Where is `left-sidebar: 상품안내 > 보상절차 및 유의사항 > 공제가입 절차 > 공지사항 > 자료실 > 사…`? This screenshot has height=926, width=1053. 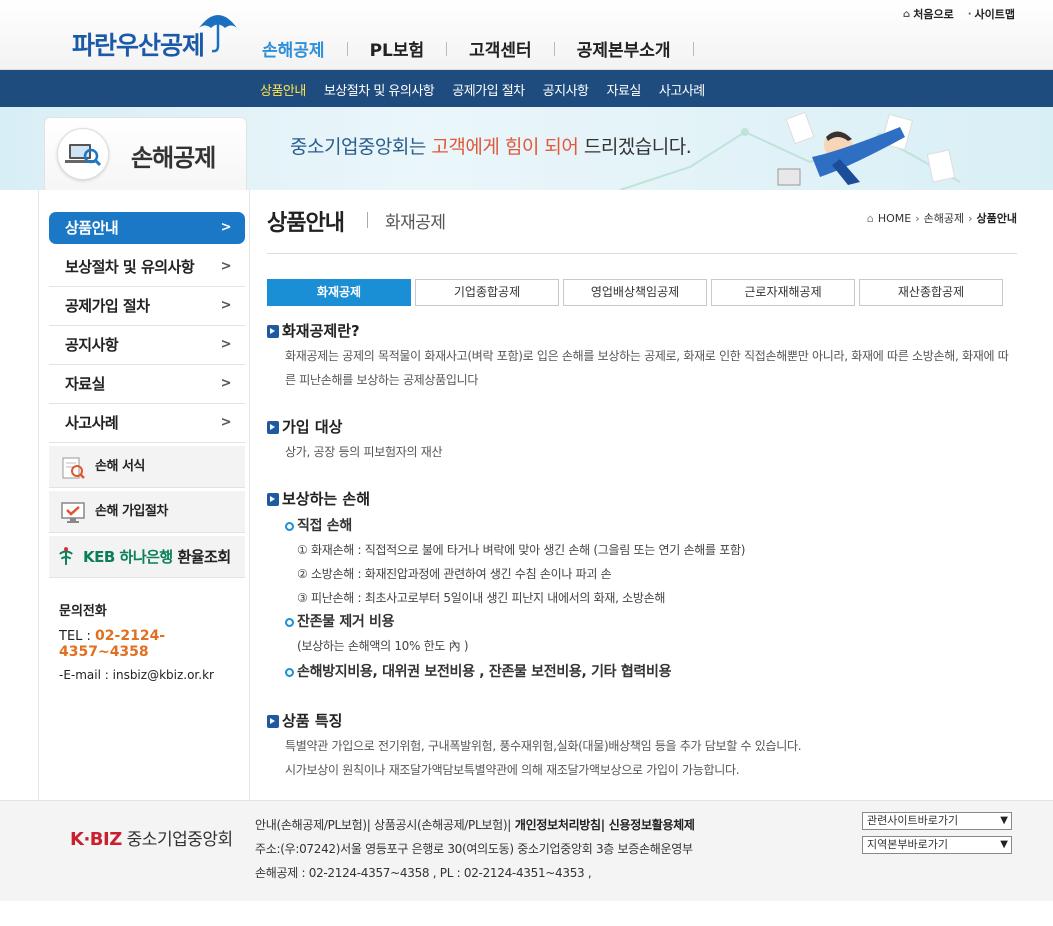
left-sidebar: 상품안내 > 보상절차 및 유의사항 > 공제가입 절차 > 공지사항 > 자료실 > 사… is located at coordinates (144, 495).